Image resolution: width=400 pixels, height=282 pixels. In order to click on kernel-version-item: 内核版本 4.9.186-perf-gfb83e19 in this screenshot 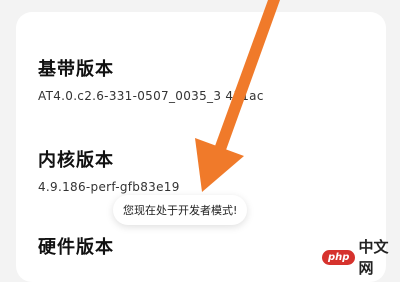, I will do `click(109, 170)`.